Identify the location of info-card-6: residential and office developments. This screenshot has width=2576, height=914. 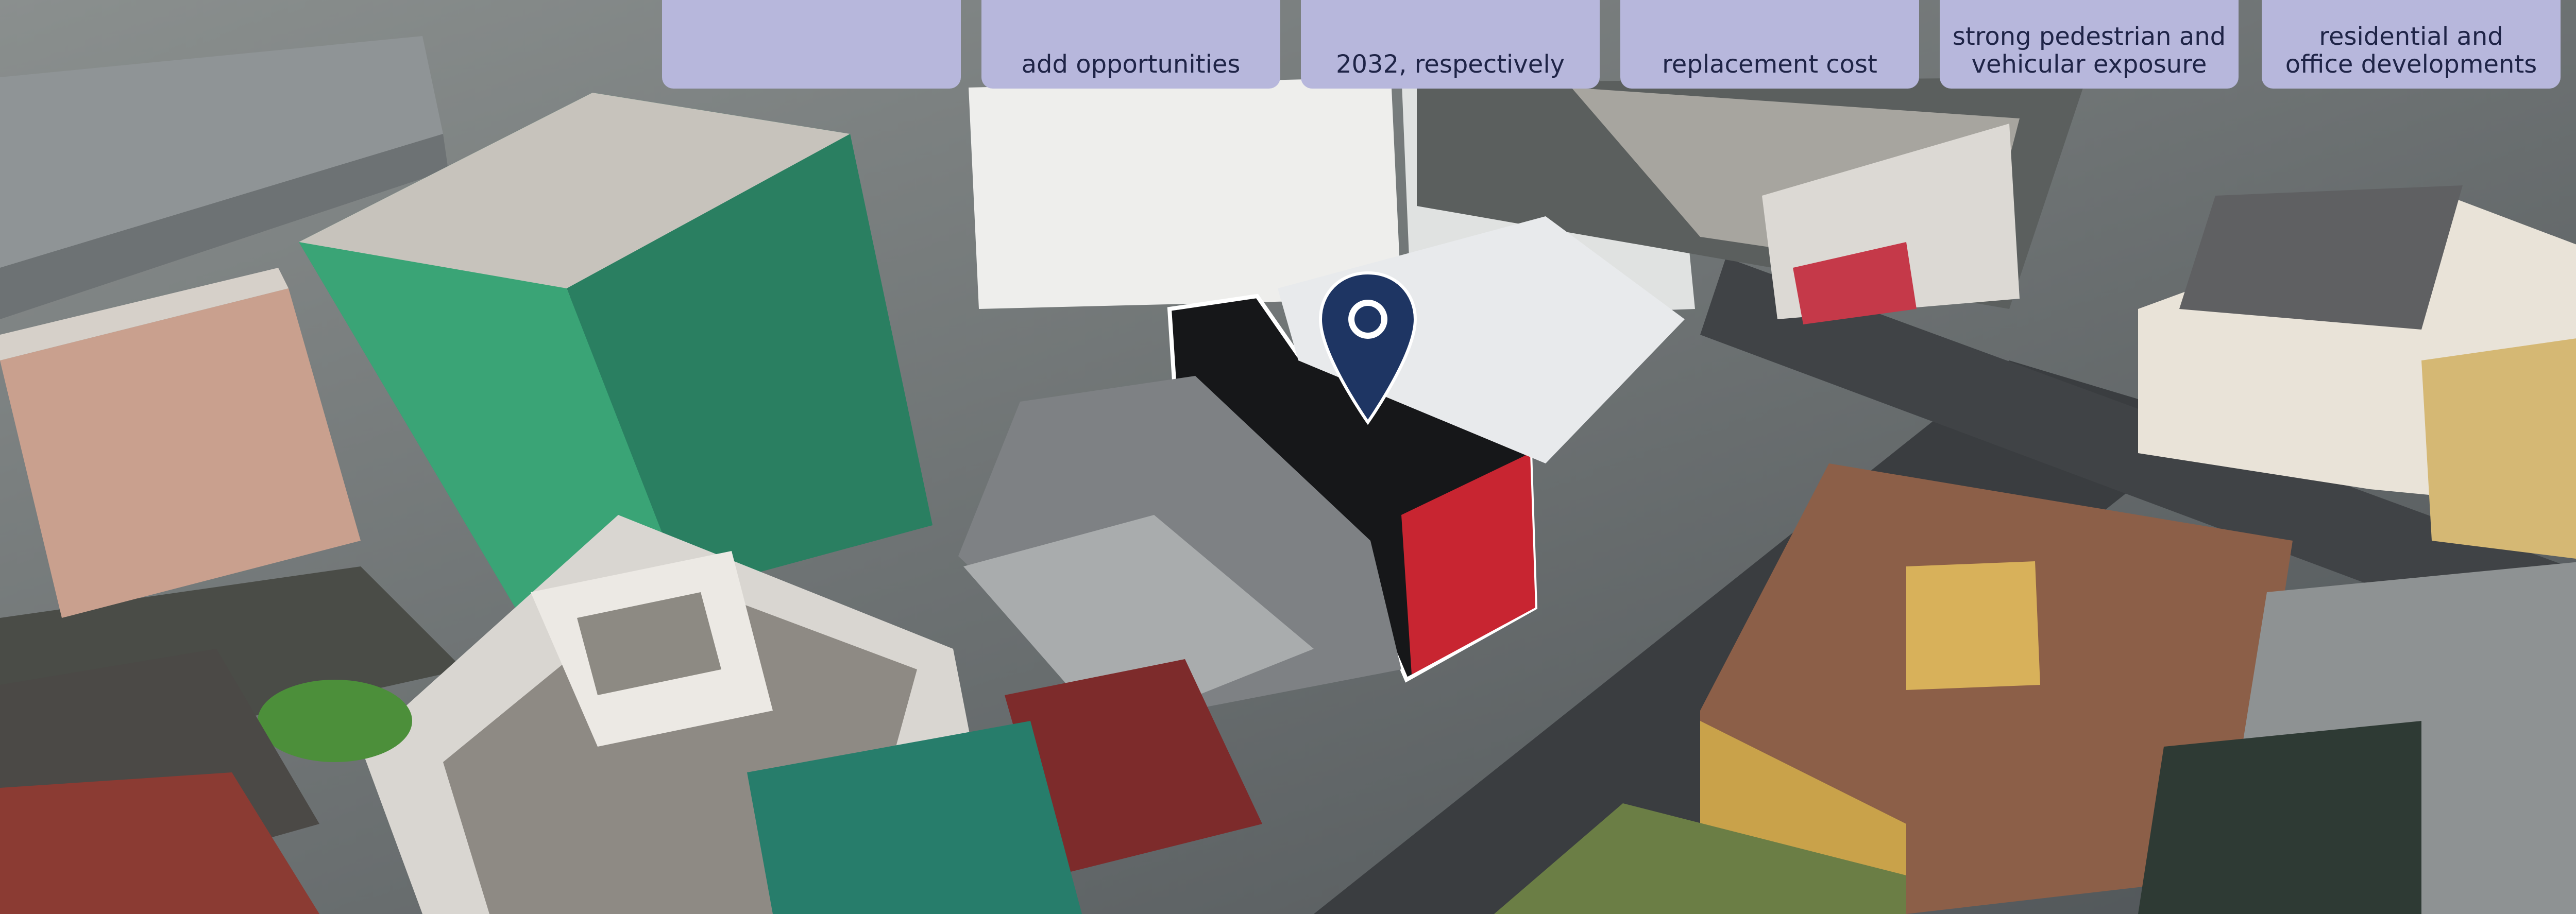
(2411, 44).